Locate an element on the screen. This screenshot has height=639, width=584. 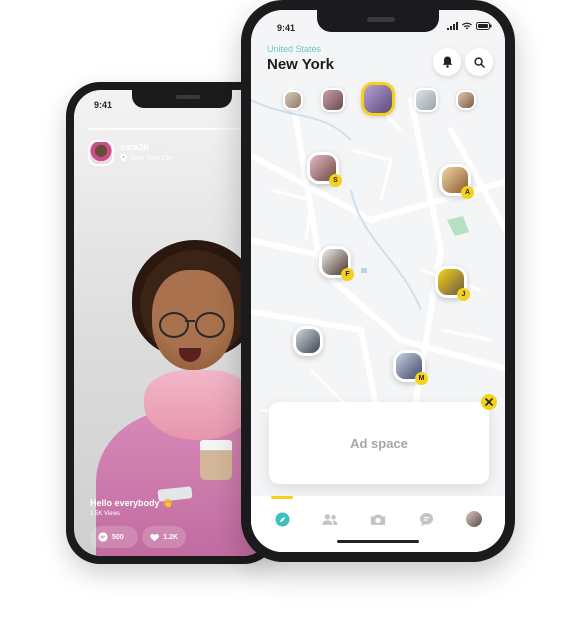
story-location-text: New York City is located at coordinates (152, 158).